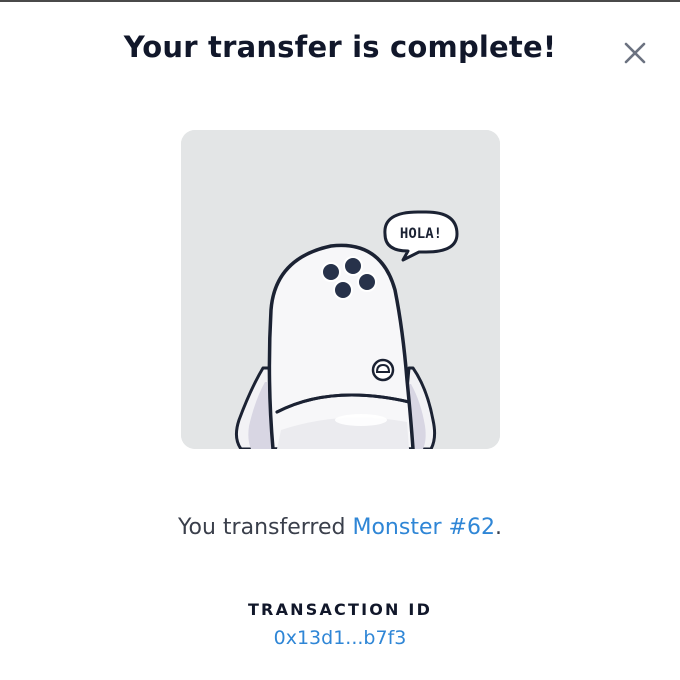  What do you see at coordinates (423, 527) in the screenshot?
I see `nft-item-link: Monster #62` at bounding box center [423, 527].